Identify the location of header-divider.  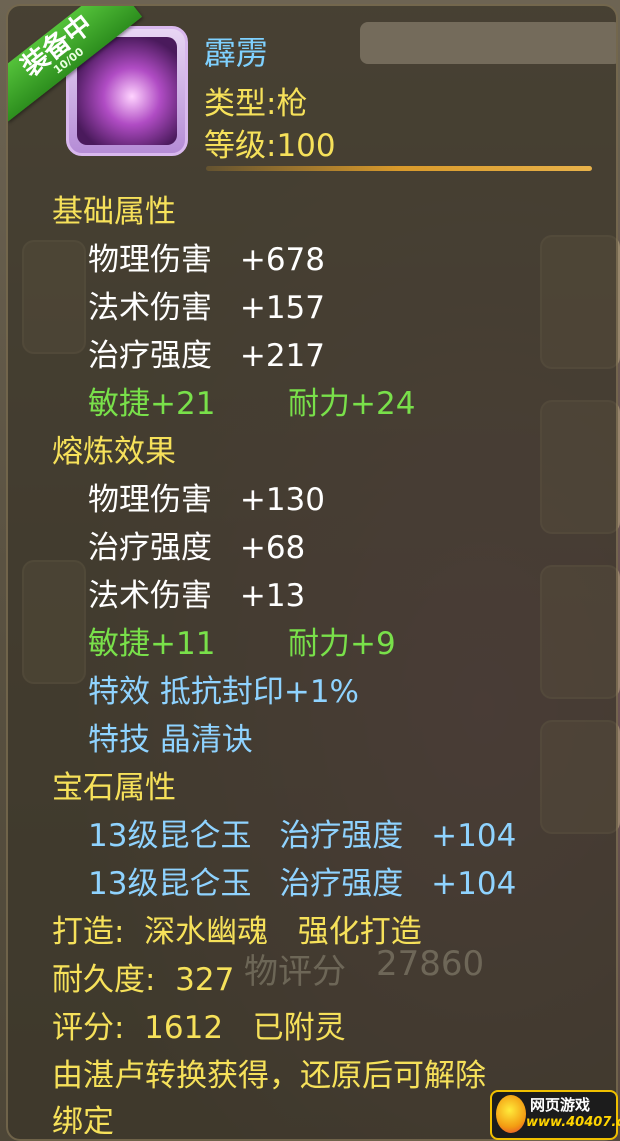
(399, 168).